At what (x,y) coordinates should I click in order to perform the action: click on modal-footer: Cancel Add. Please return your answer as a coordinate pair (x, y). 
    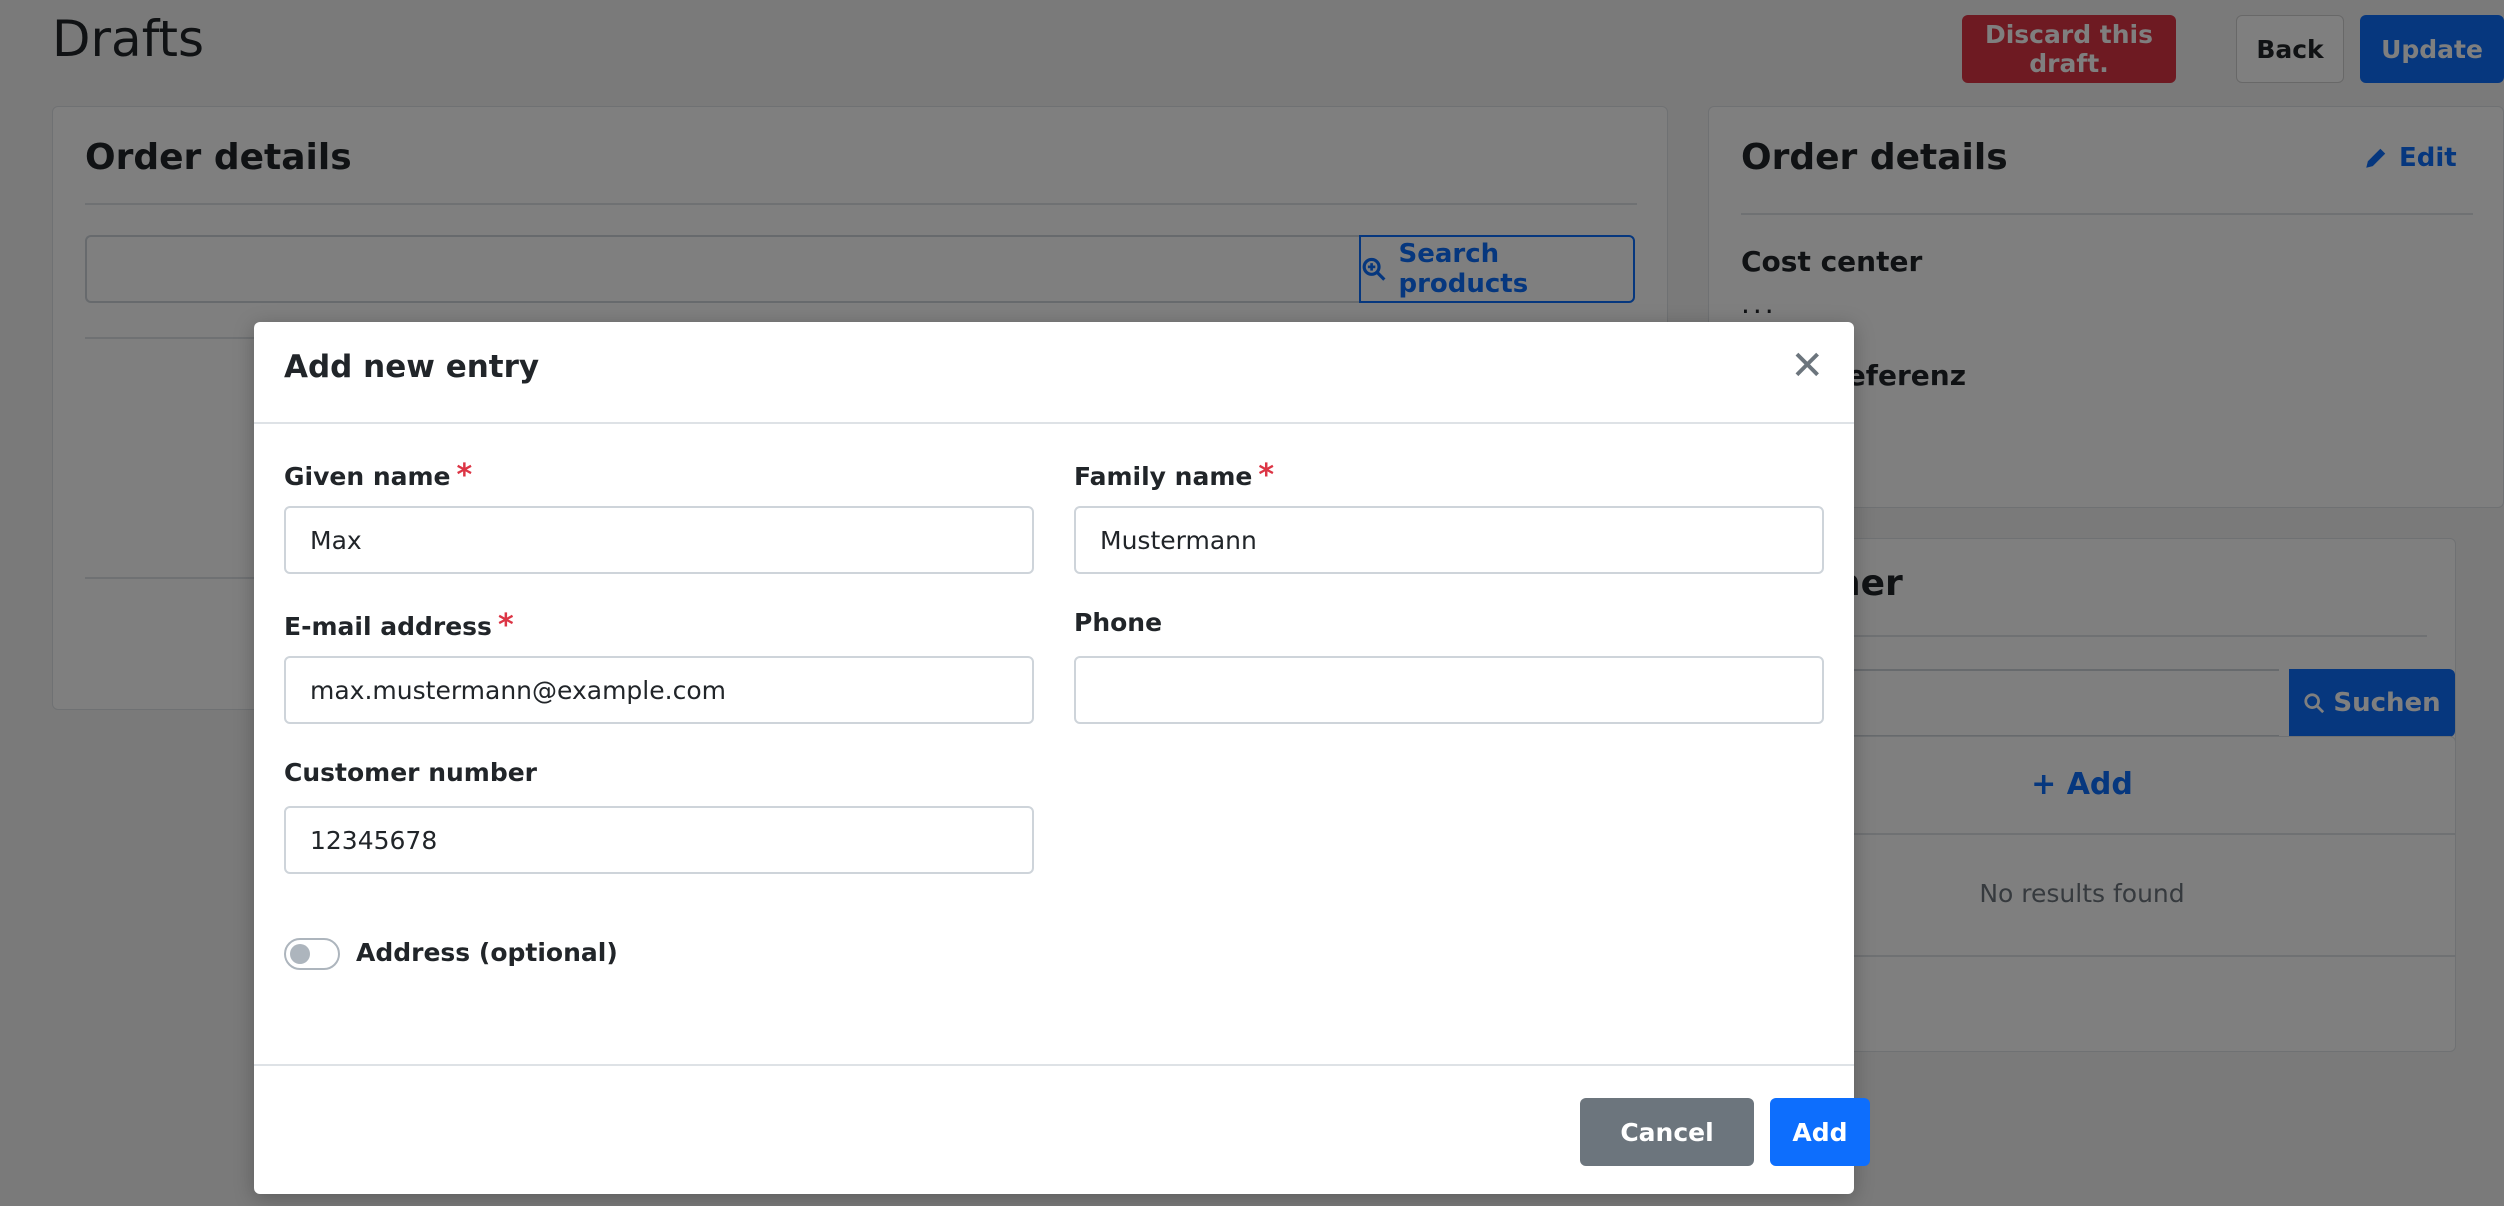
    Looking at the image, I should click on (1062, 1129).